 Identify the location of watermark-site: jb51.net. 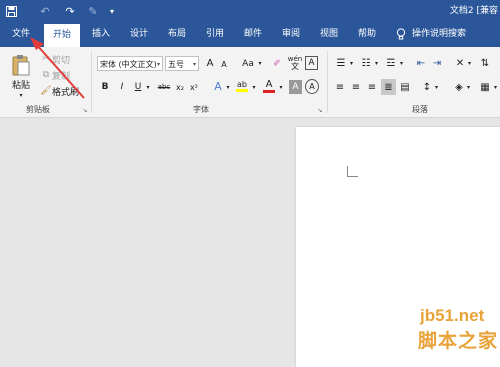
(452, 315).